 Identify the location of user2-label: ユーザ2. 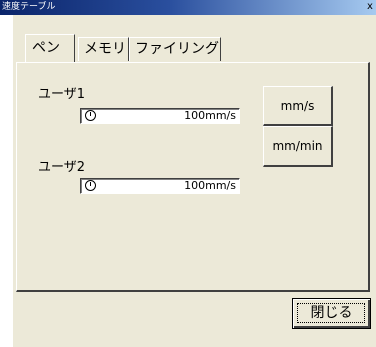
(62, 167).